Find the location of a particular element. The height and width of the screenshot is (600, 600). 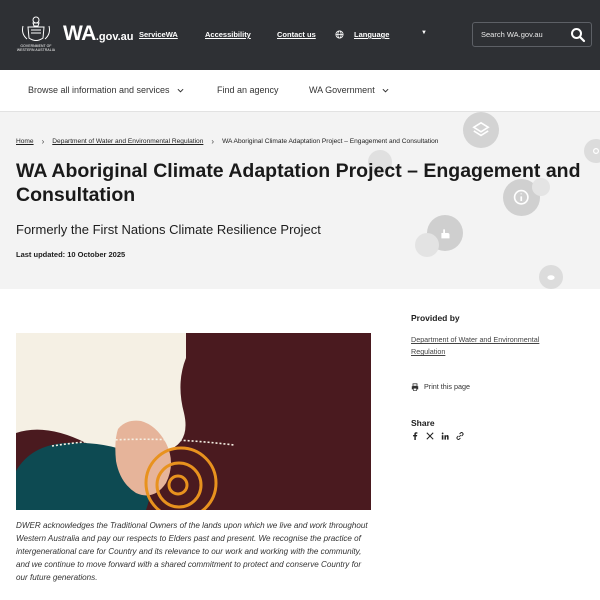

search-placeholder: Search WA.gov.au is located at coordinates (512, 34).